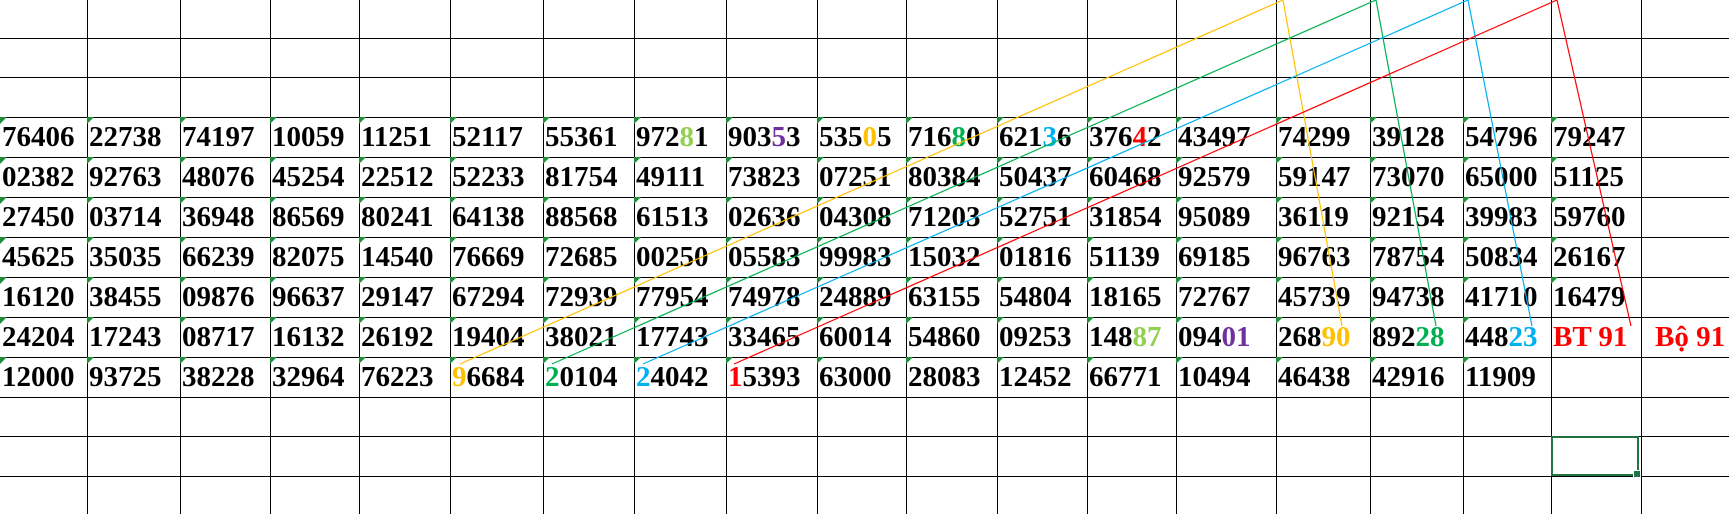 The height and width of the screenshot is (514, 1729). I want to click on cell-r4-c0: 16120, so click(43, 297).